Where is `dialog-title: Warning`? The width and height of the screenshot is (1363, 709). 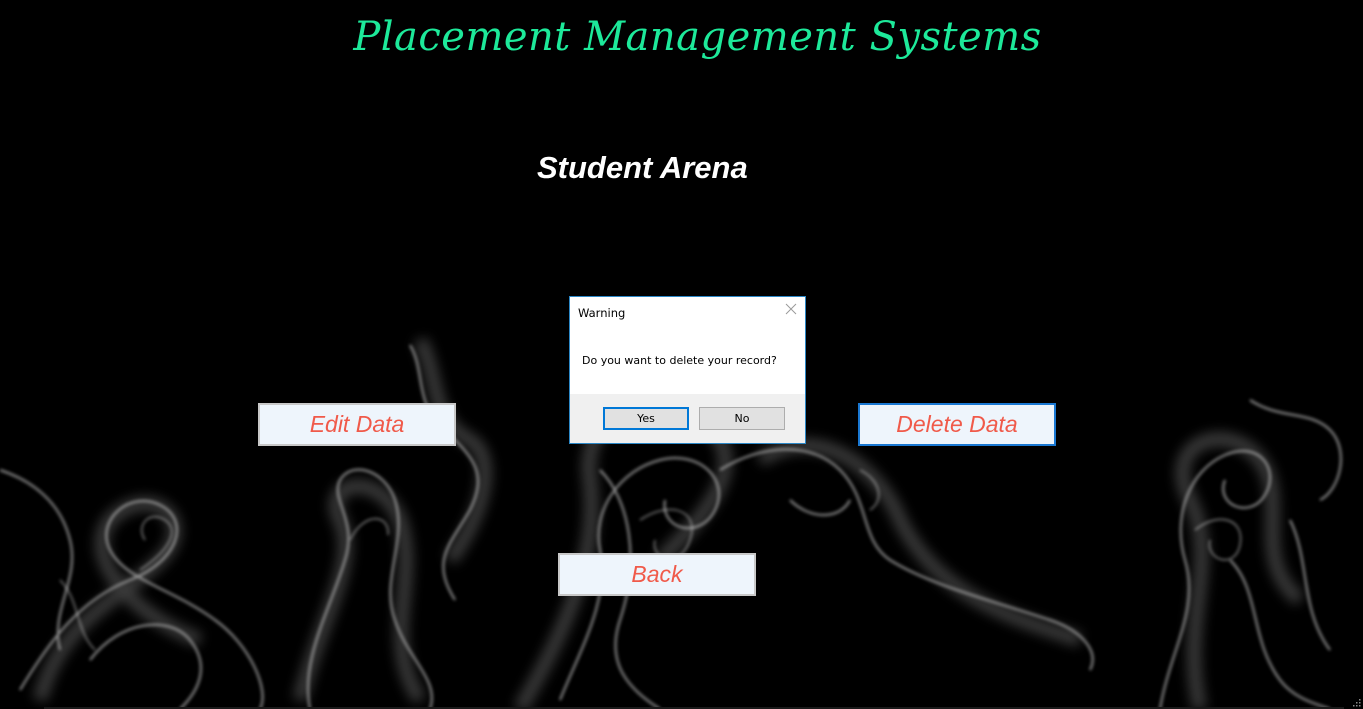
dialog-title: Warning is located at coordinates (602, 313).